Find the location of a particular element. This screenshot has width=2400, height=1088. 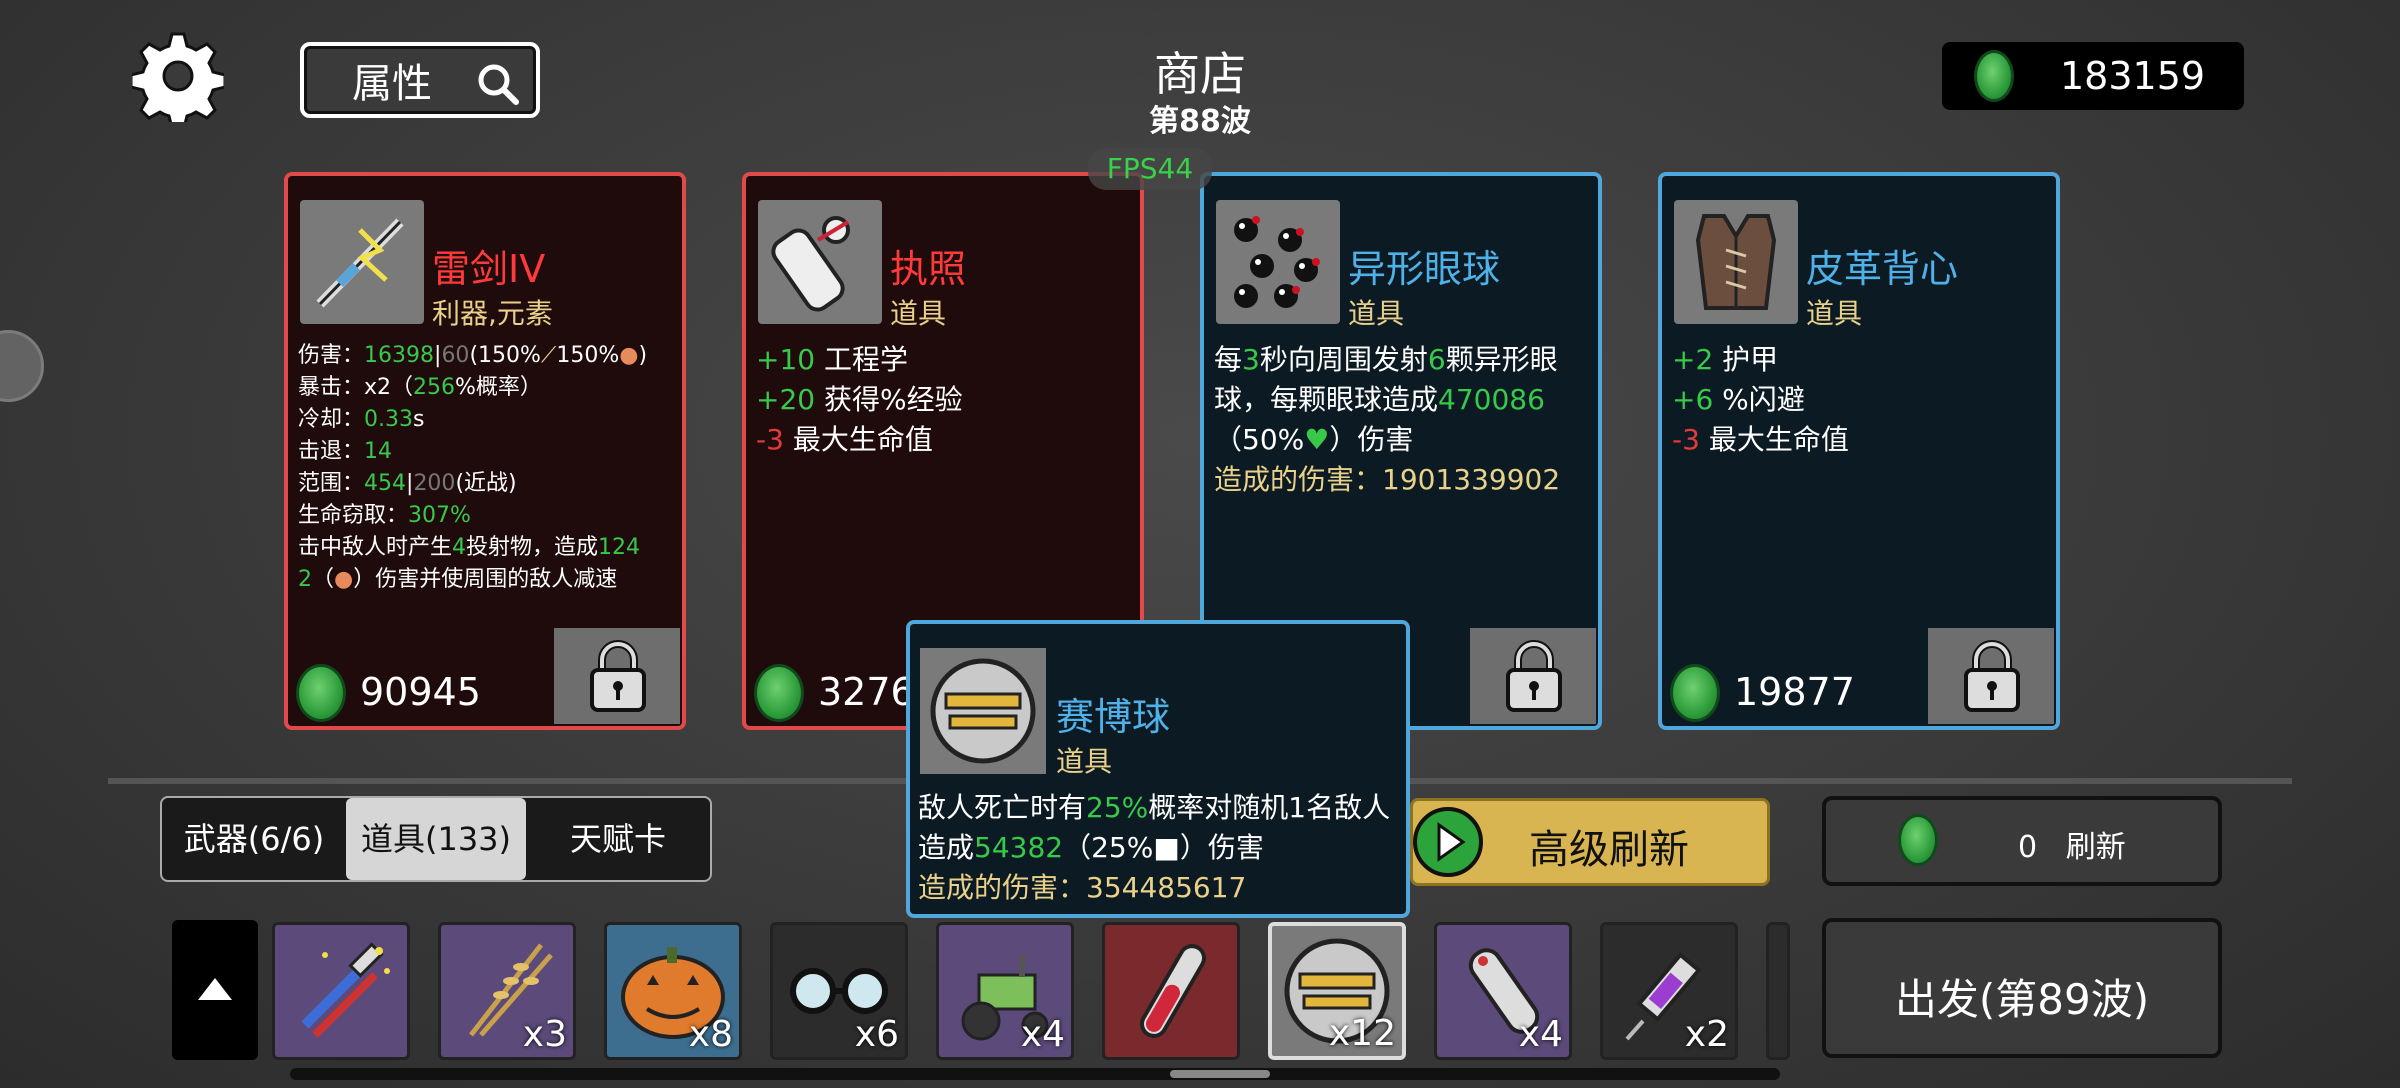

item-category: 利器,元素 is located at coordinates (492, 313).